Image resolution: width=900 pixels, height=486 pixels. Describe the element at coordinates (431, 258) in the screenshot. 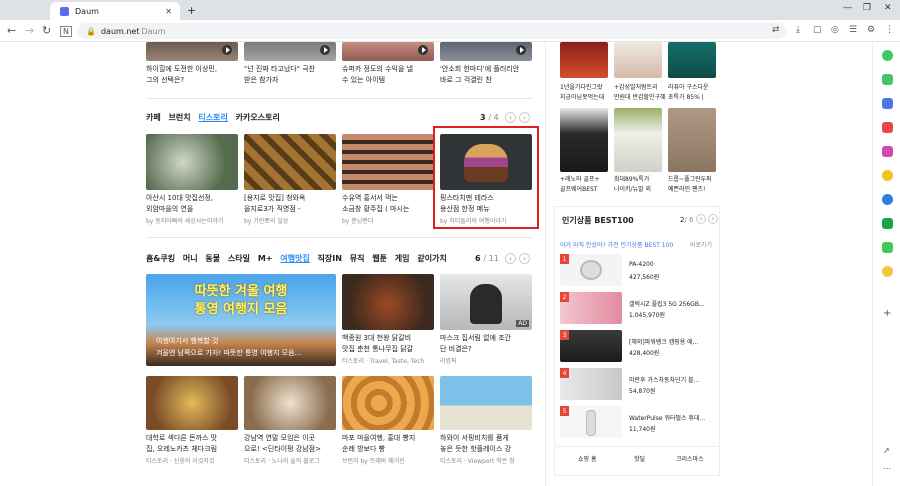

I see `tab-together: 같이가치` at that location.